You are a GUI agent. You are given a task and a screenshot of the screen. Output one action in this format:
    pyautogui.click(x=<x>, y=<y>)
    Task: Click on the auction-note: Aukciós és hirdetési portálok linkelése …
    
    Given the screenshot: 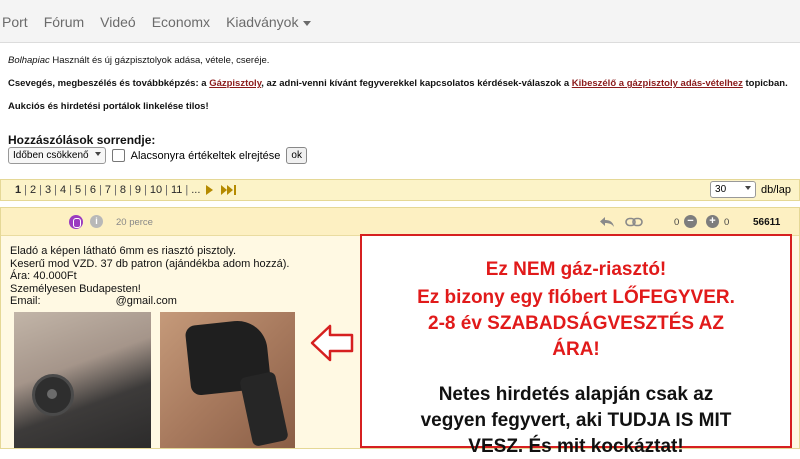 What is the action you would take?
    pyautogui.click(x=400, y=107)
    